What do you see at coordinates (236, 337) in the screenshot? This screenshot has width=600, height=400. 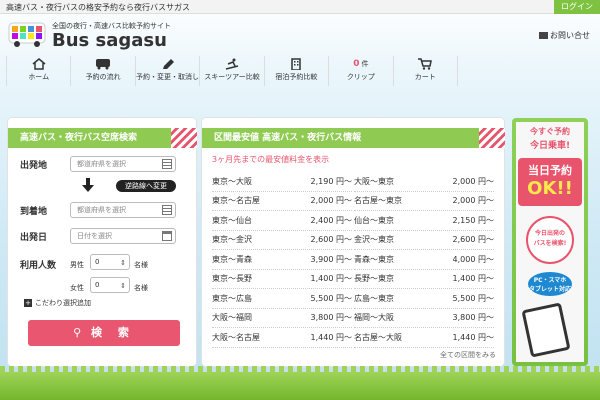 I see `route-name: 大阪〜名古屋` at bounding box center [236, 337].